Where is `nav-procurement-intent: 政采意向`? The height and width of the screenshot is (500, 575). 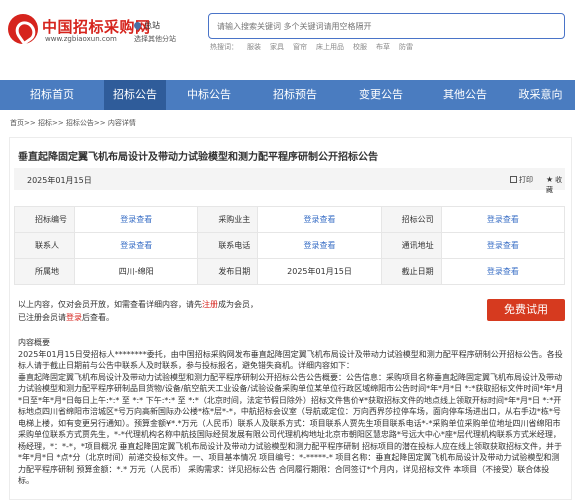 nav-procurement-intent: 政采意向 is located at coordinates (540, 95).